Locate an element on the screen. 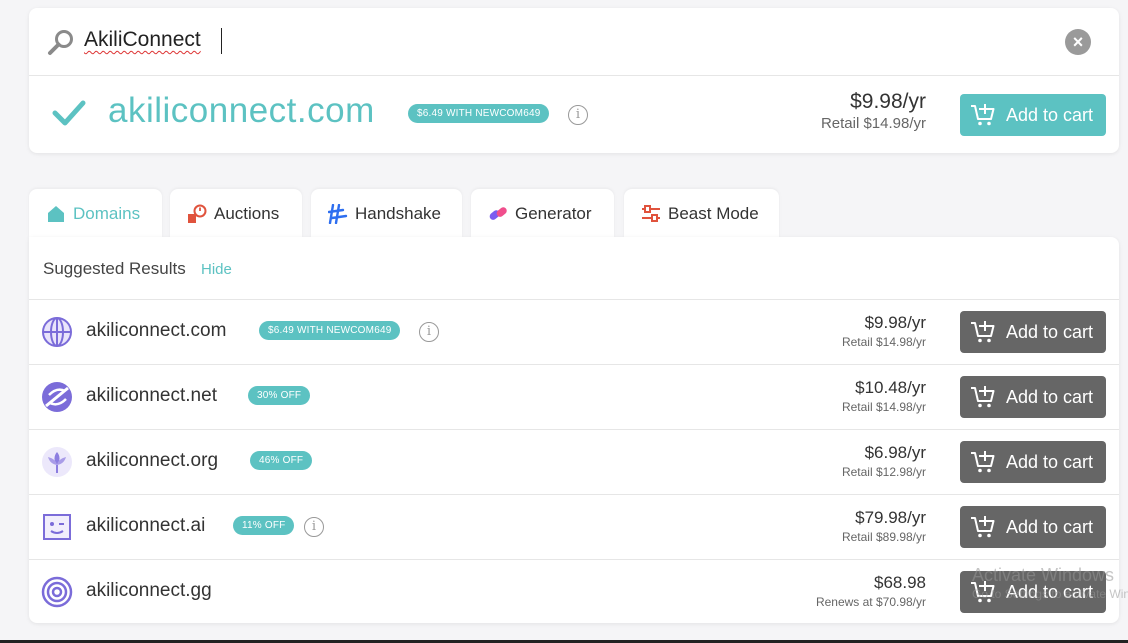  tab-domains: Domains is located at coordinates (95, 214).